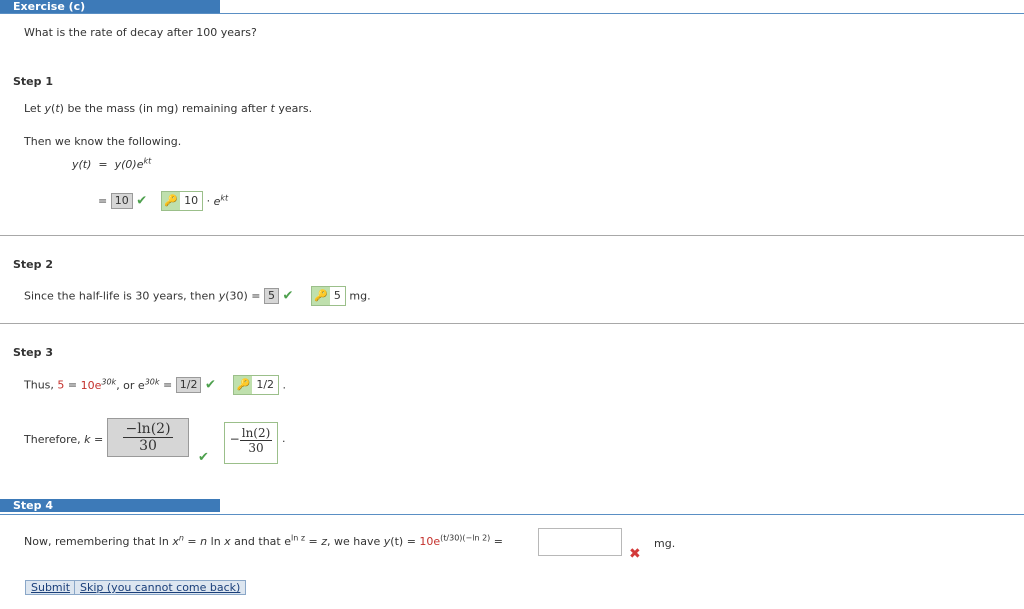 This screenshot has width=1024, height=609. Describe the element at coordinates (148, 437) in the screenshot. I see `step3-k-answer-box: −ln(2) 30` at that location.